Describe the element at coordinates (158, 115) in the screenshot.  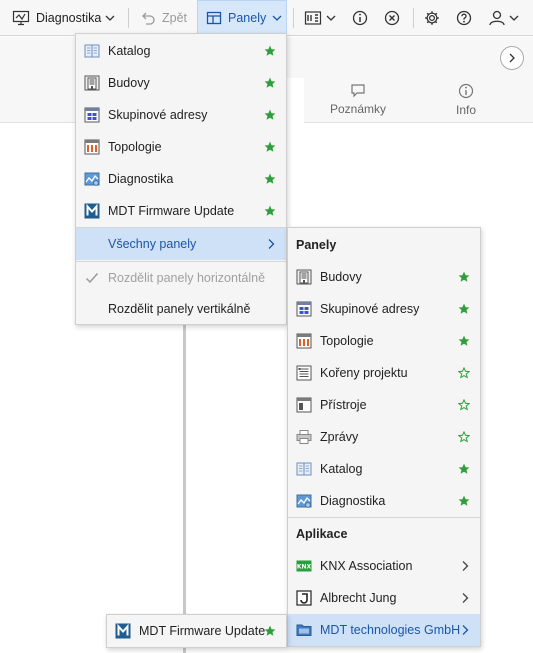
I see `menu-item-label: Skupinové adresy` at that location.